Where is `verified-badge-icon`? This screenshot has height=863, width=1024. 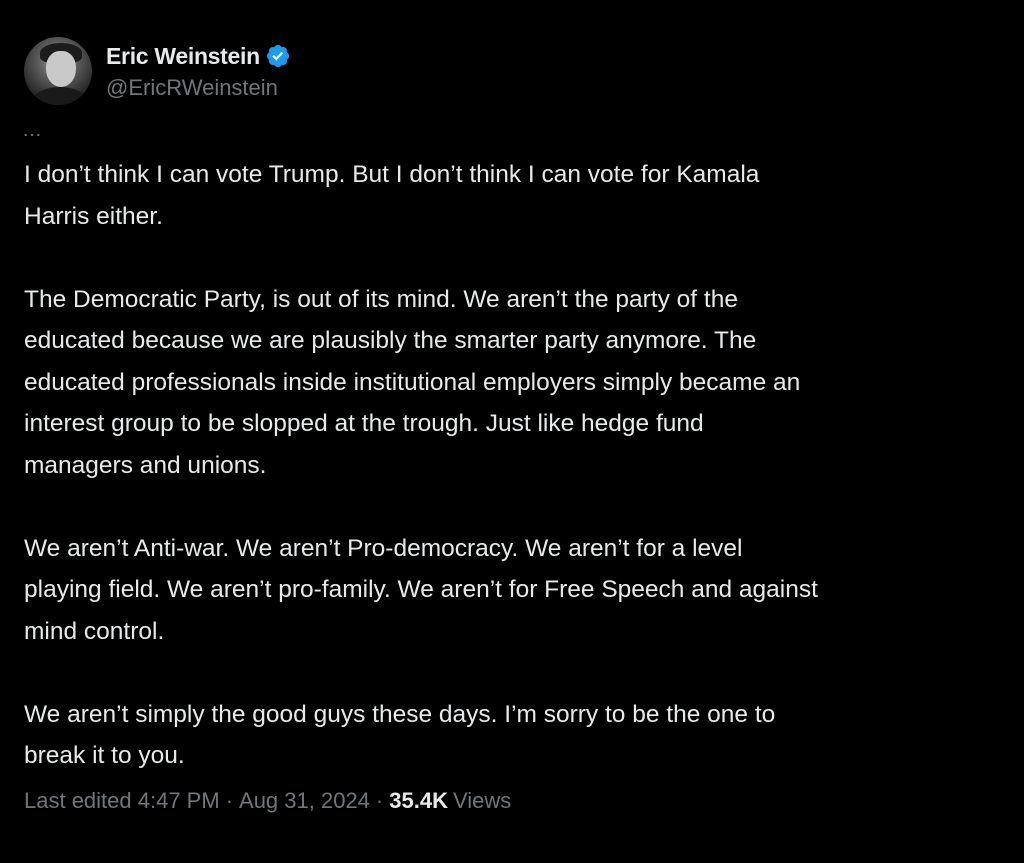
verified-badge-icon is located at coordinates (277, 56).